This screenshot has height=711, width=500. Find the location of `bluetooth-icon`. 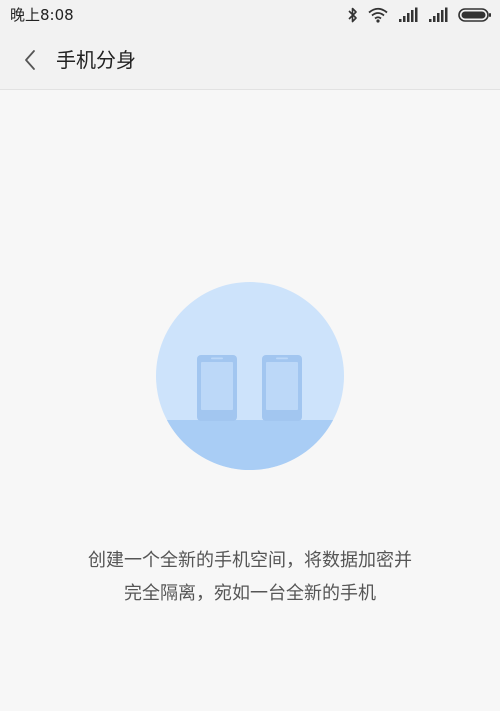

bluetooth-icon is located at coordinates (352, 15).